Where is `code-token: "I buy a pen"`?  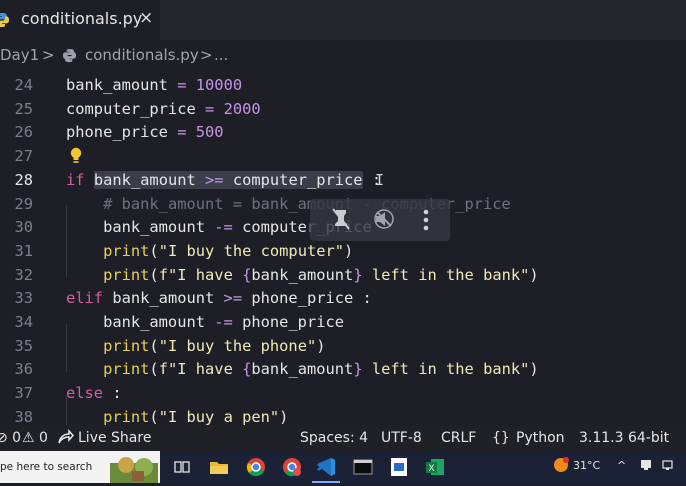 code-token: "I buy a pen" is located at coordinates (219, 416).